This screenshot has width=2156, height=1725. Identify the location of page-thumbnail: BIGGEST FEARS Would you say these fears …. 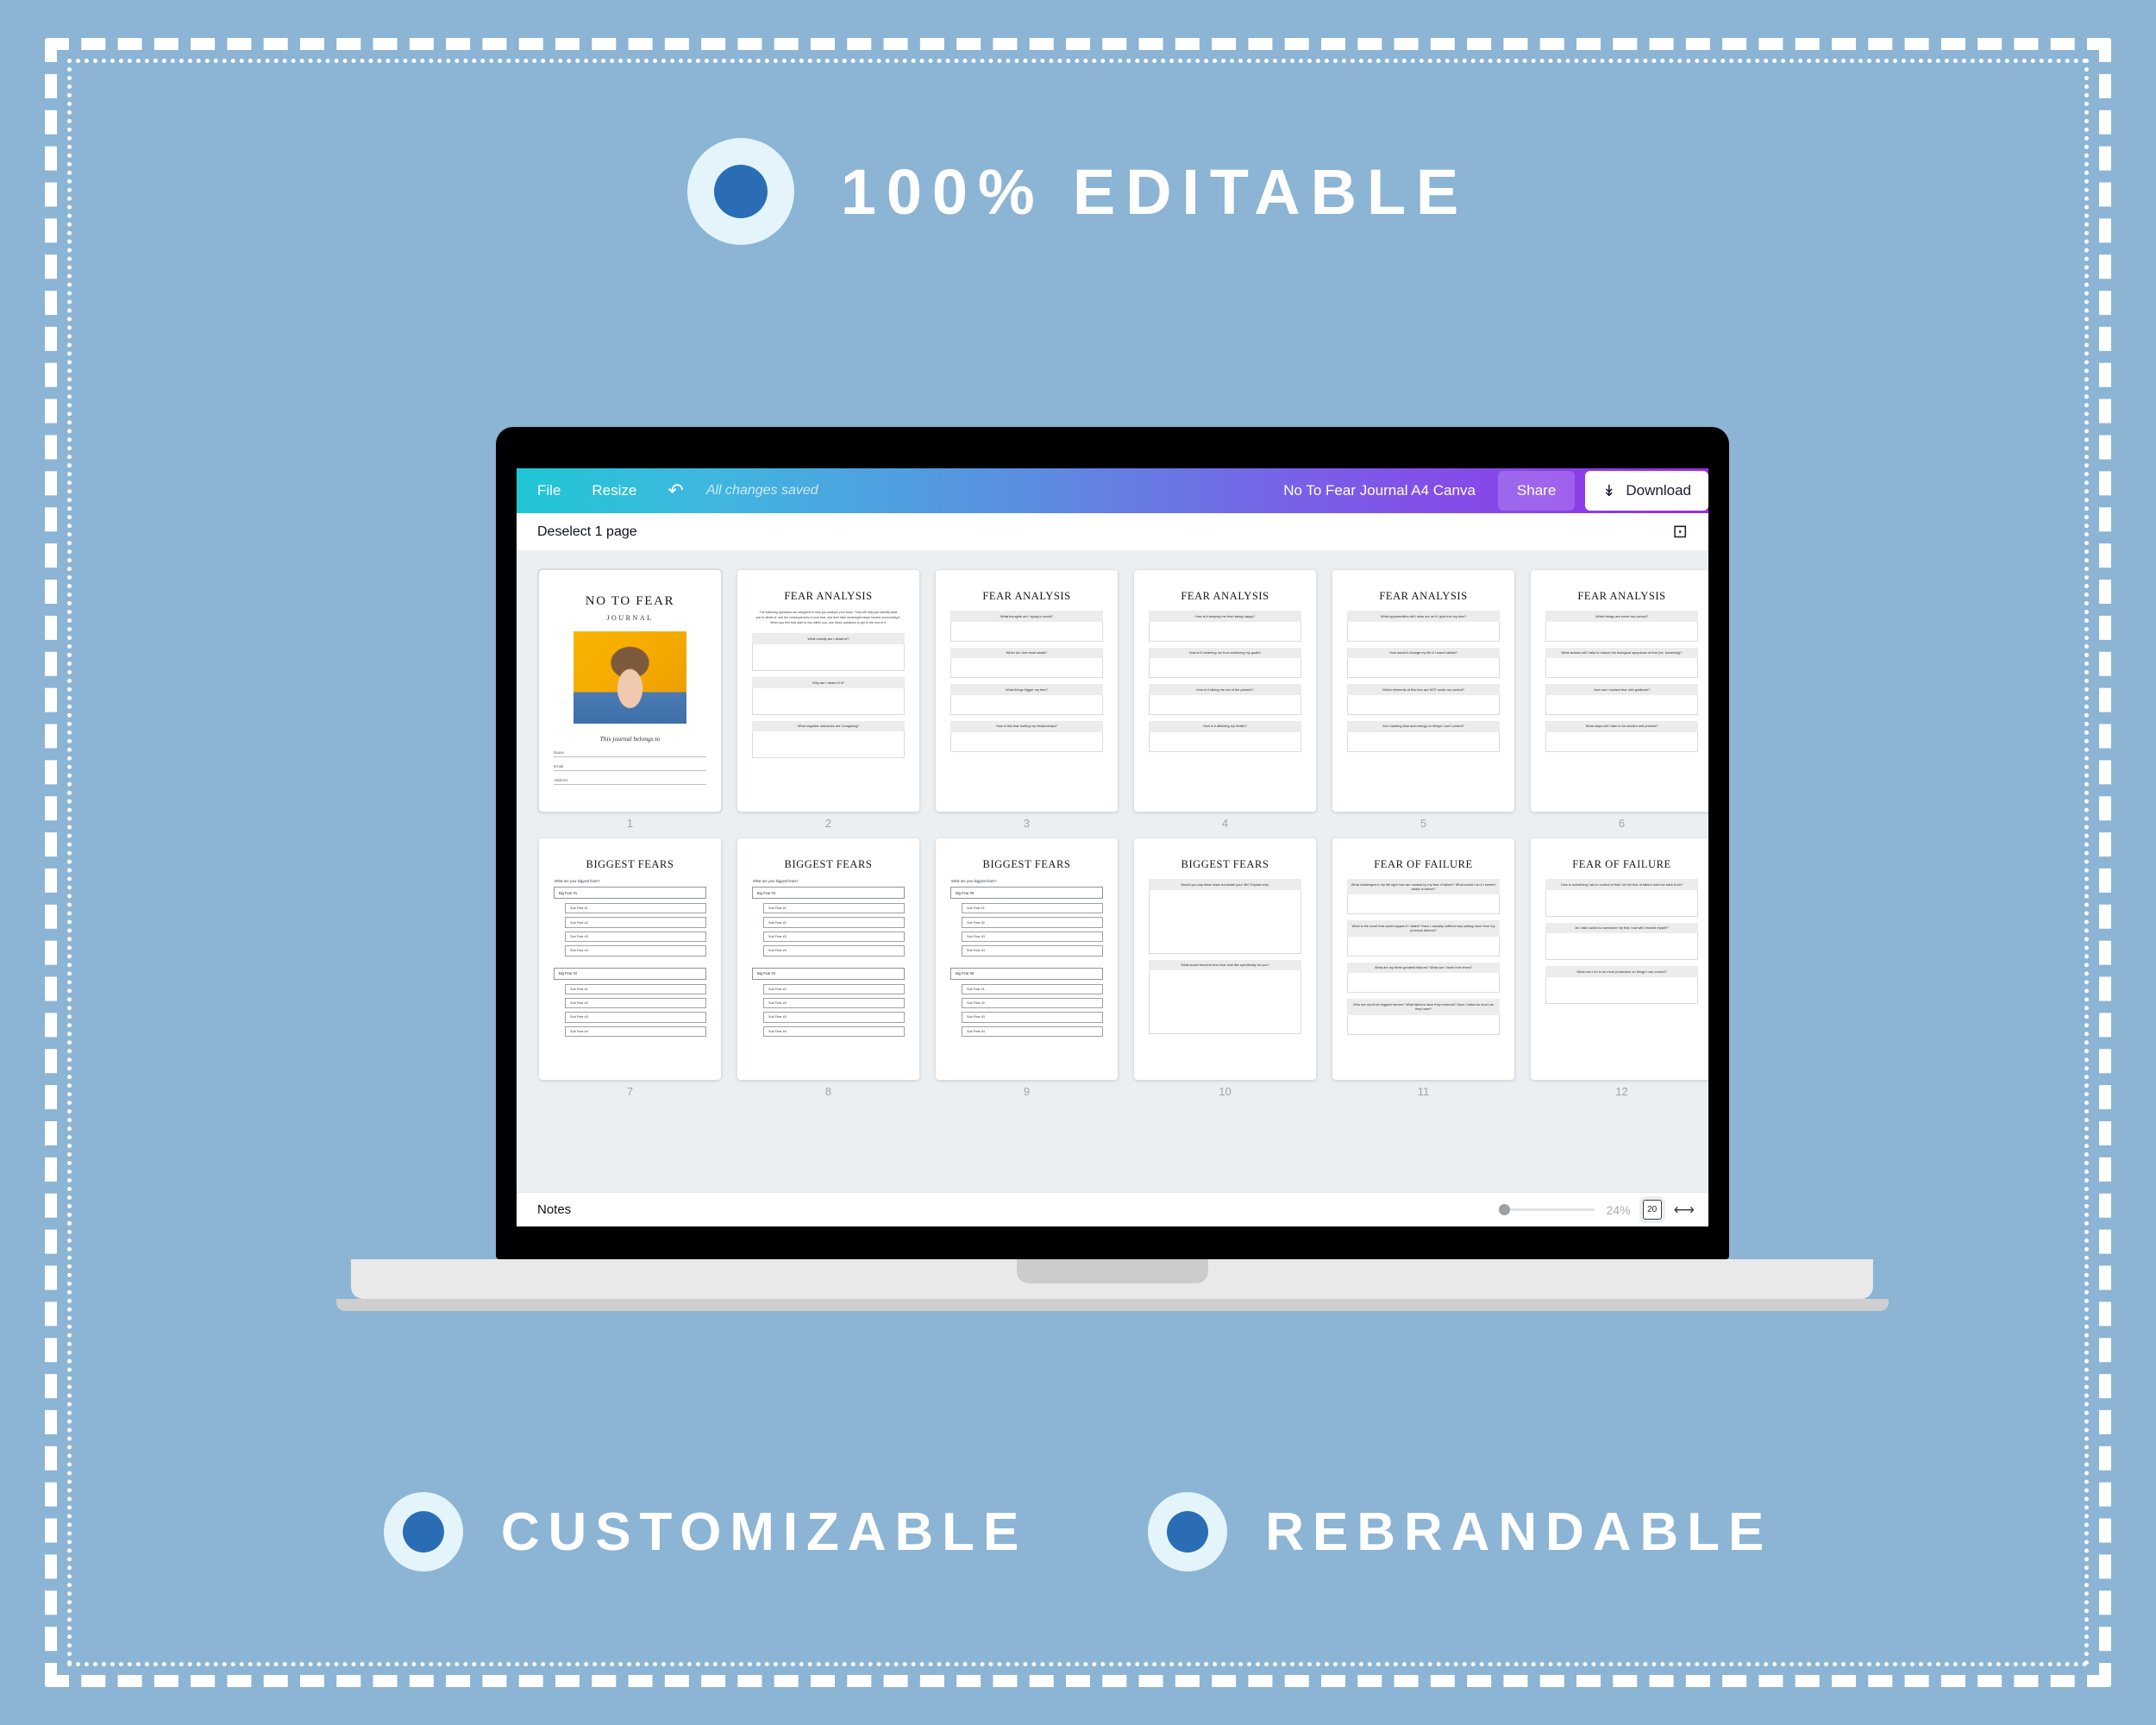
(1225, 968).